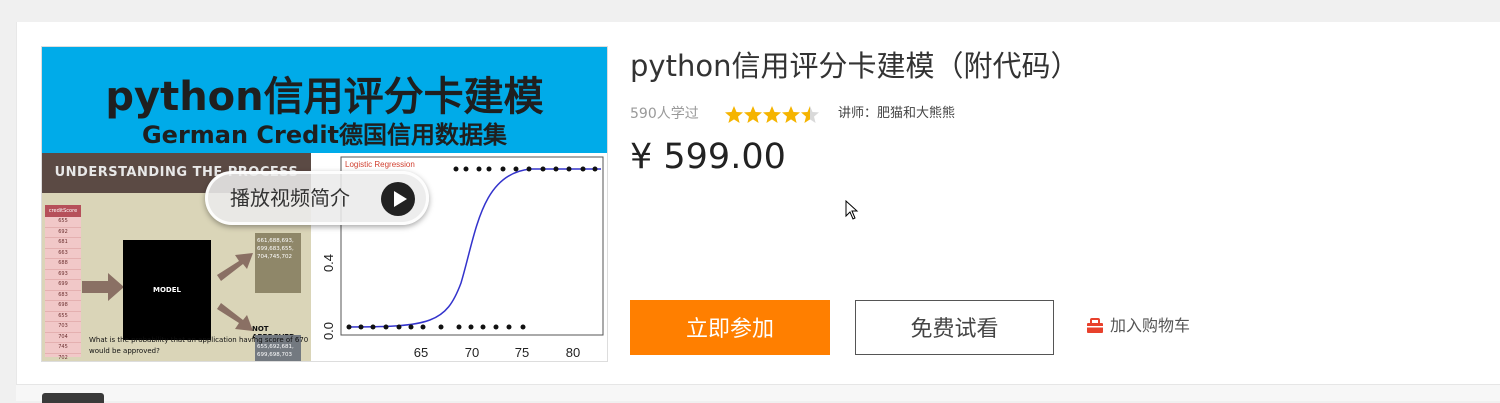  I want to click on thumbnail-title: python信用评分卡建模, so click(324, 97).